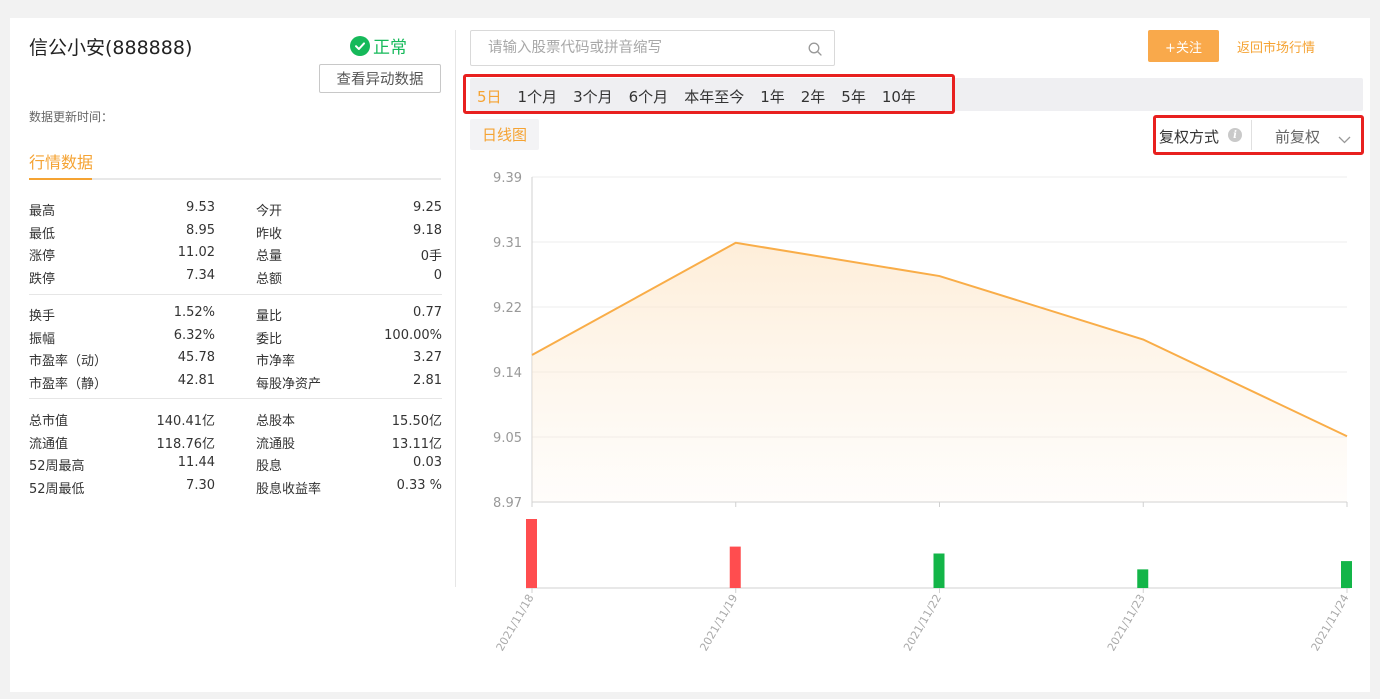 The image size is (1380, 699). I want to click on x-date-label: 2021/11/22, so click(922, 622).